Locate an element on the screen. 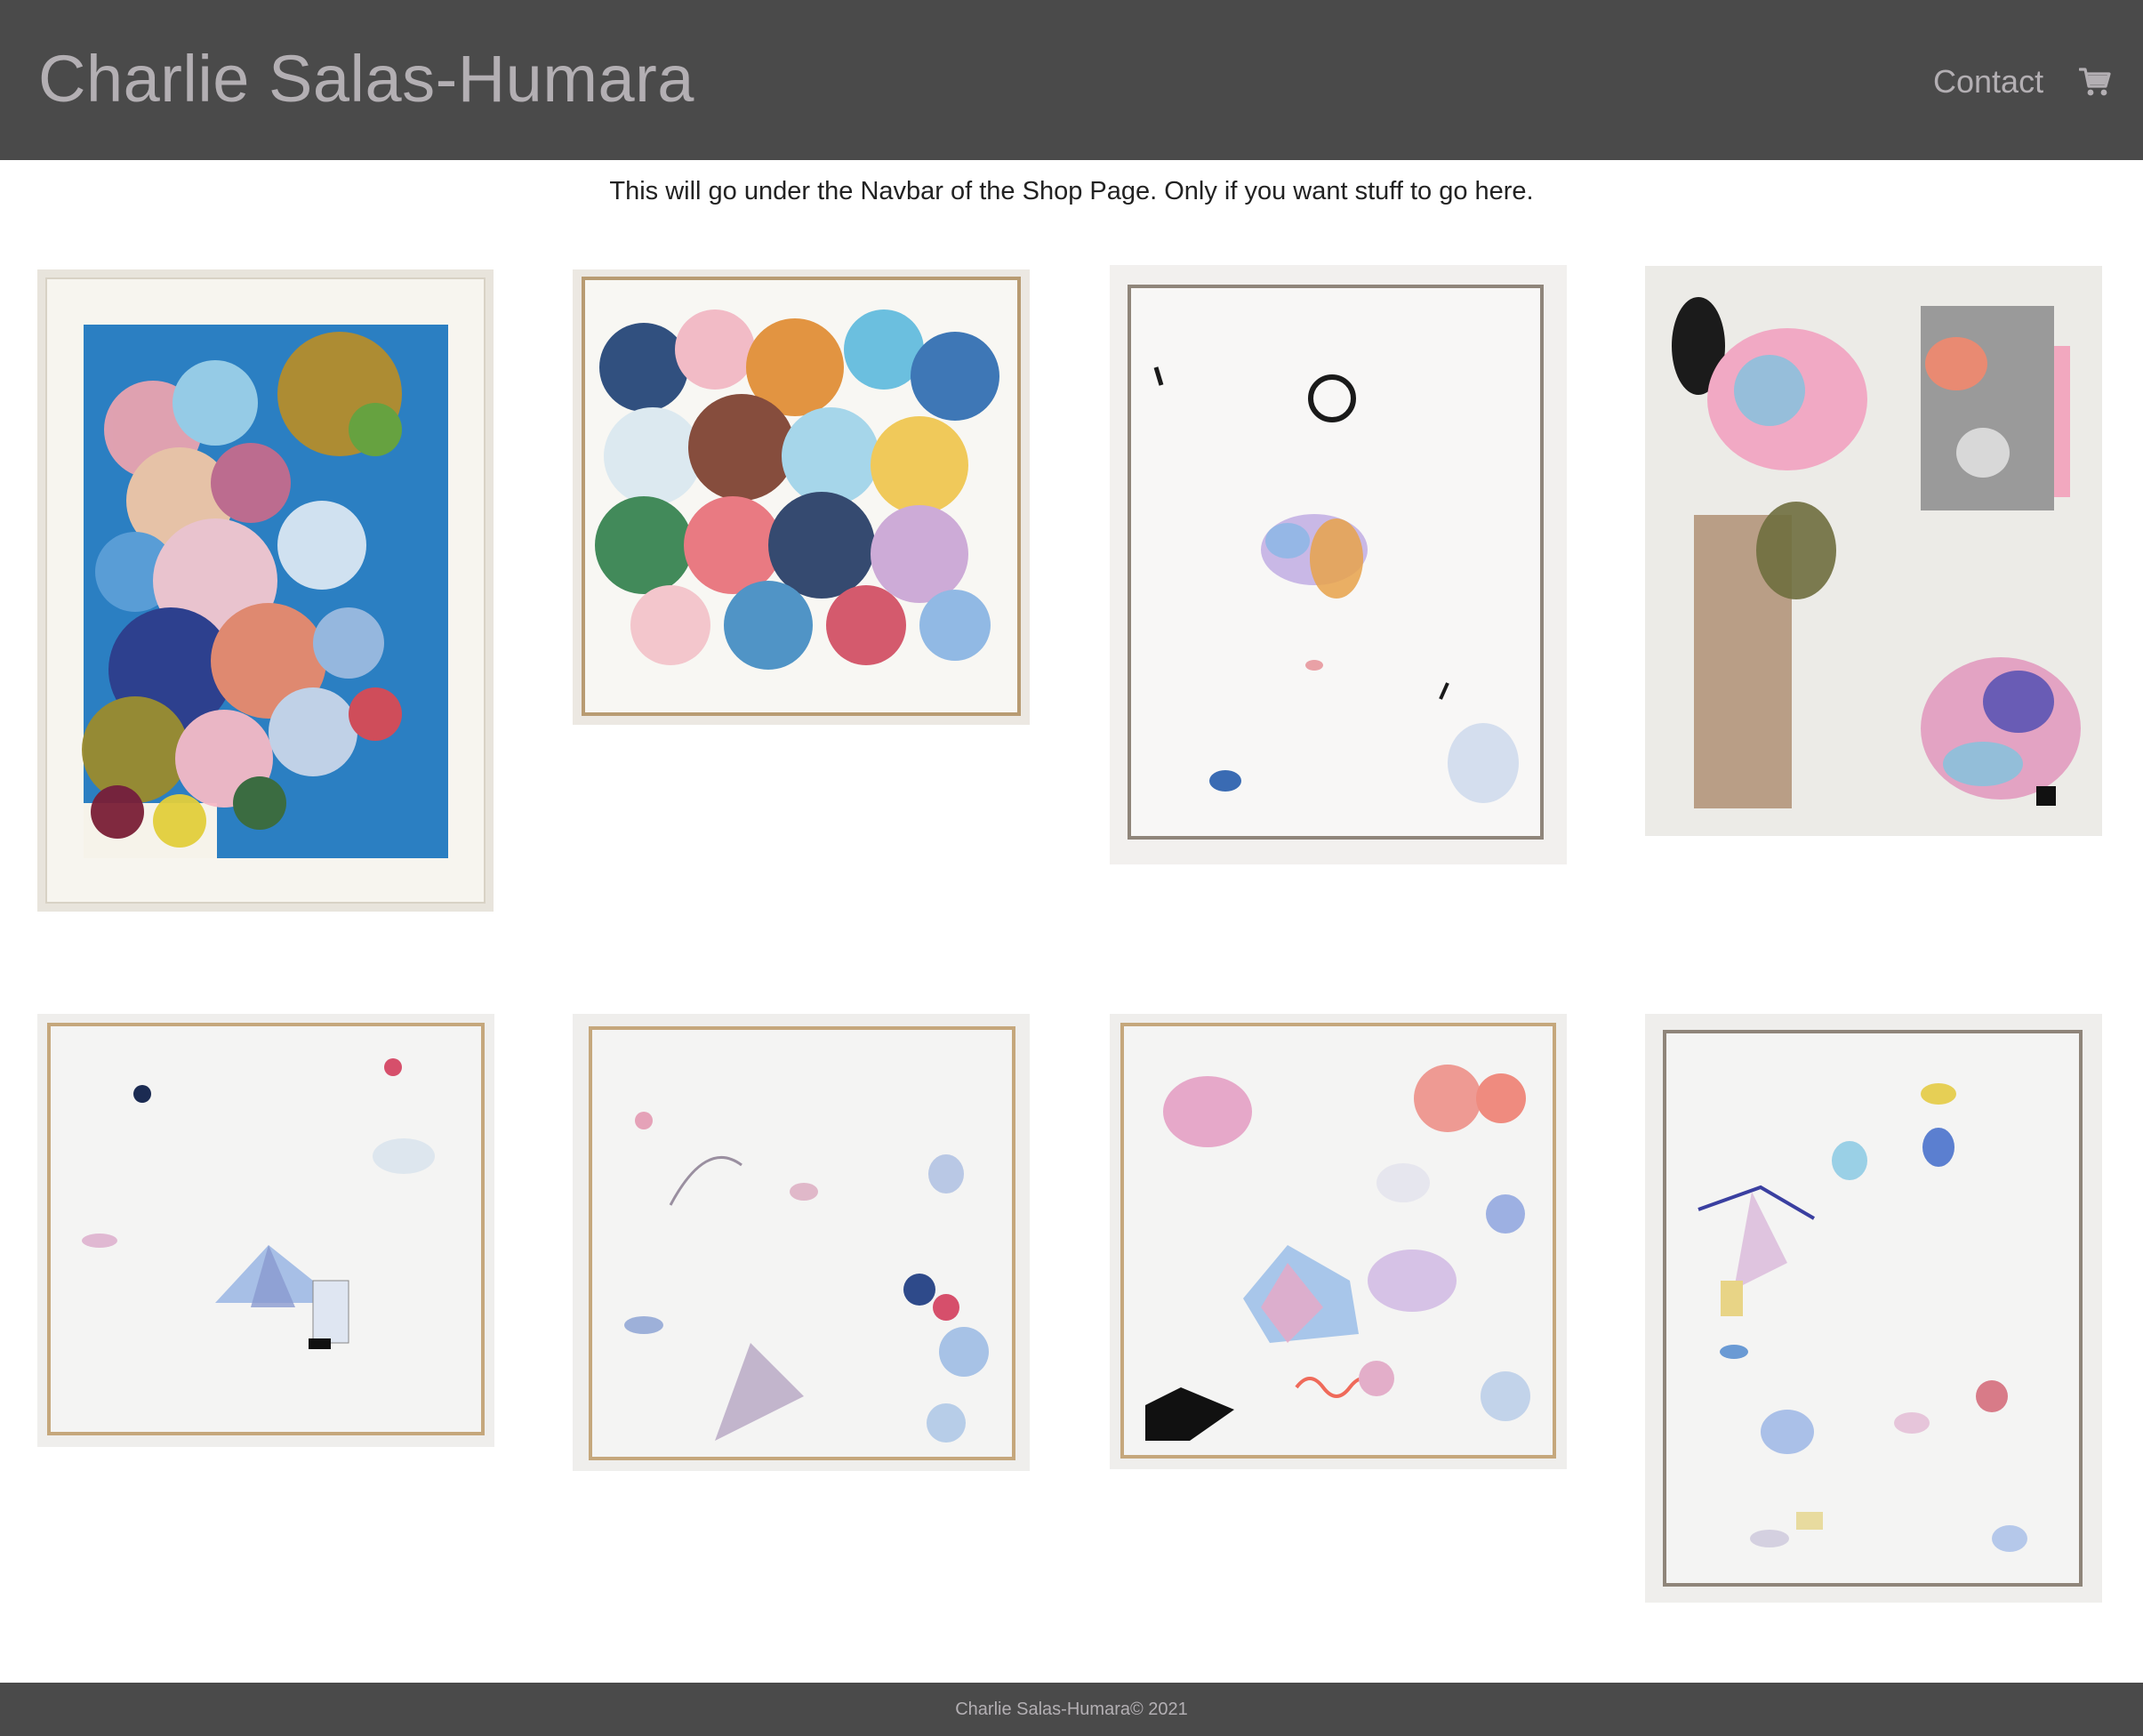  footer: Charlie Salas-Humara© 2021 is located at coordinates (1071, 1710).